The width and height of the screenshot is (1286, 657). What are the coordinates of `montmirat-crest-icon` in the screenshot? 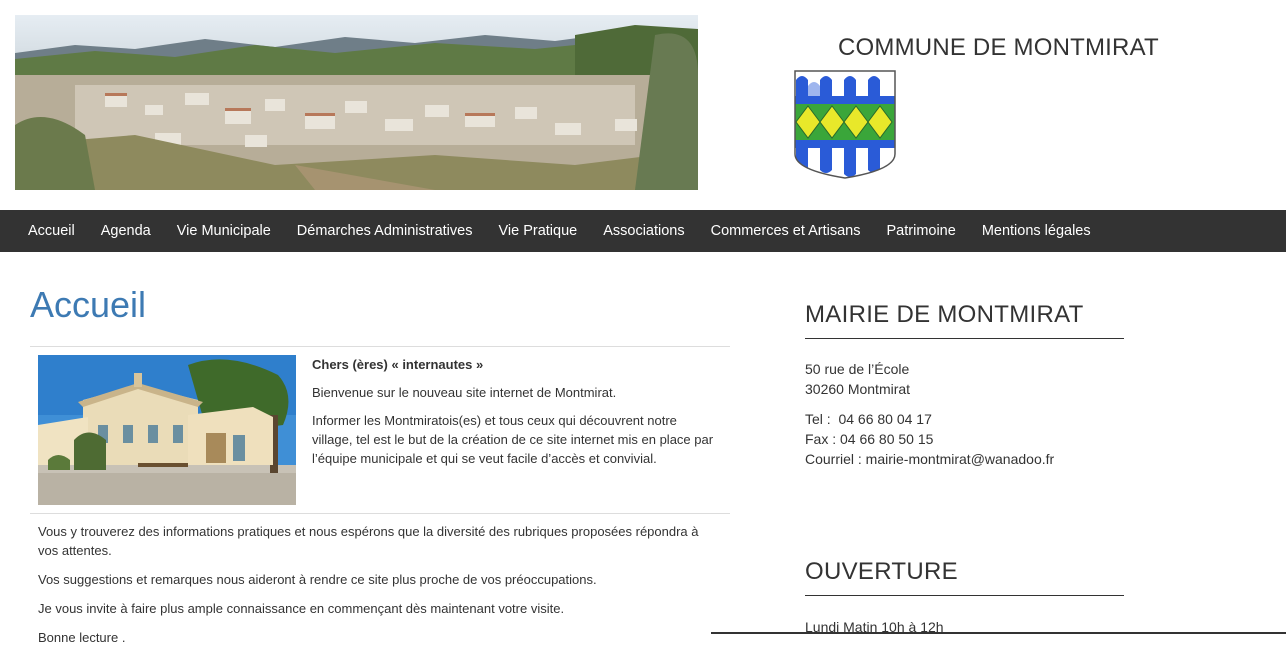 It's located at (845, 128).